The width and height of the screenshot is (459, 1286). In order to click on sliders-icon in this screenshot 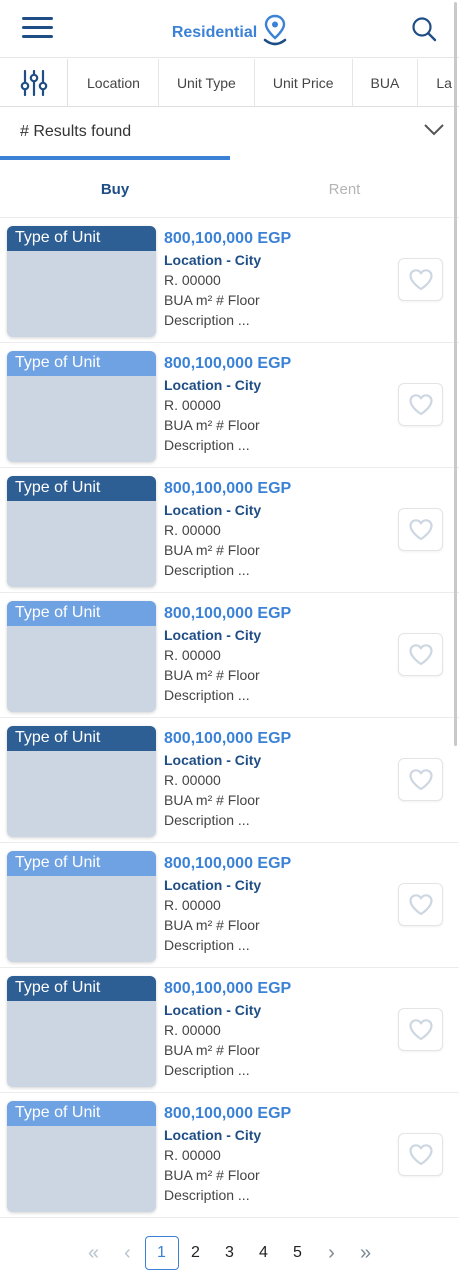, I will do `click(34, 82)`.